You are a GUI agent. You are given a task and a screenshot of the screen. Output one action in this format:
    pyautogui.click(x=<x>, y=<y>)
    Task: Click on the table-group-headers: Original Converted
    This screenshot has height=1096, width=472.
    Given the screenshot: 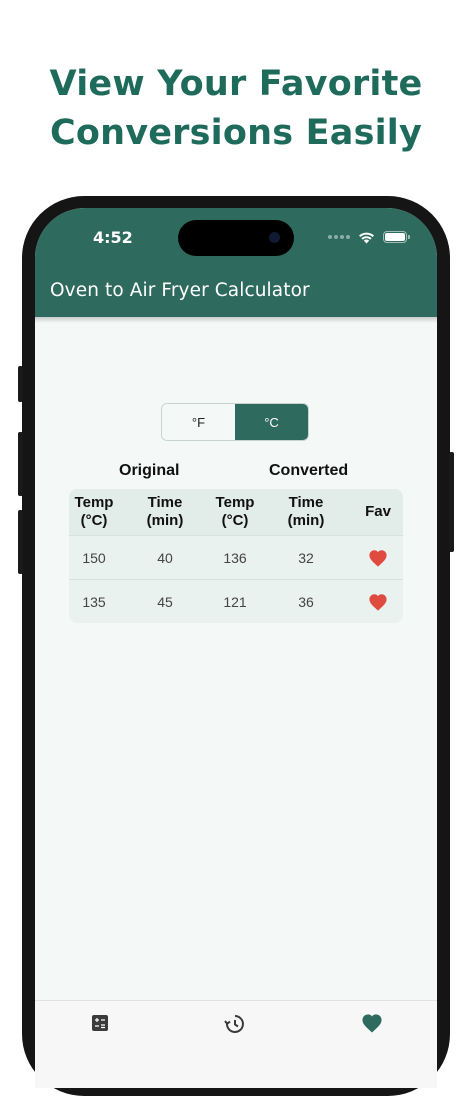 What is the action you would take?
    pyautogui.click(x=236, y=473)
    